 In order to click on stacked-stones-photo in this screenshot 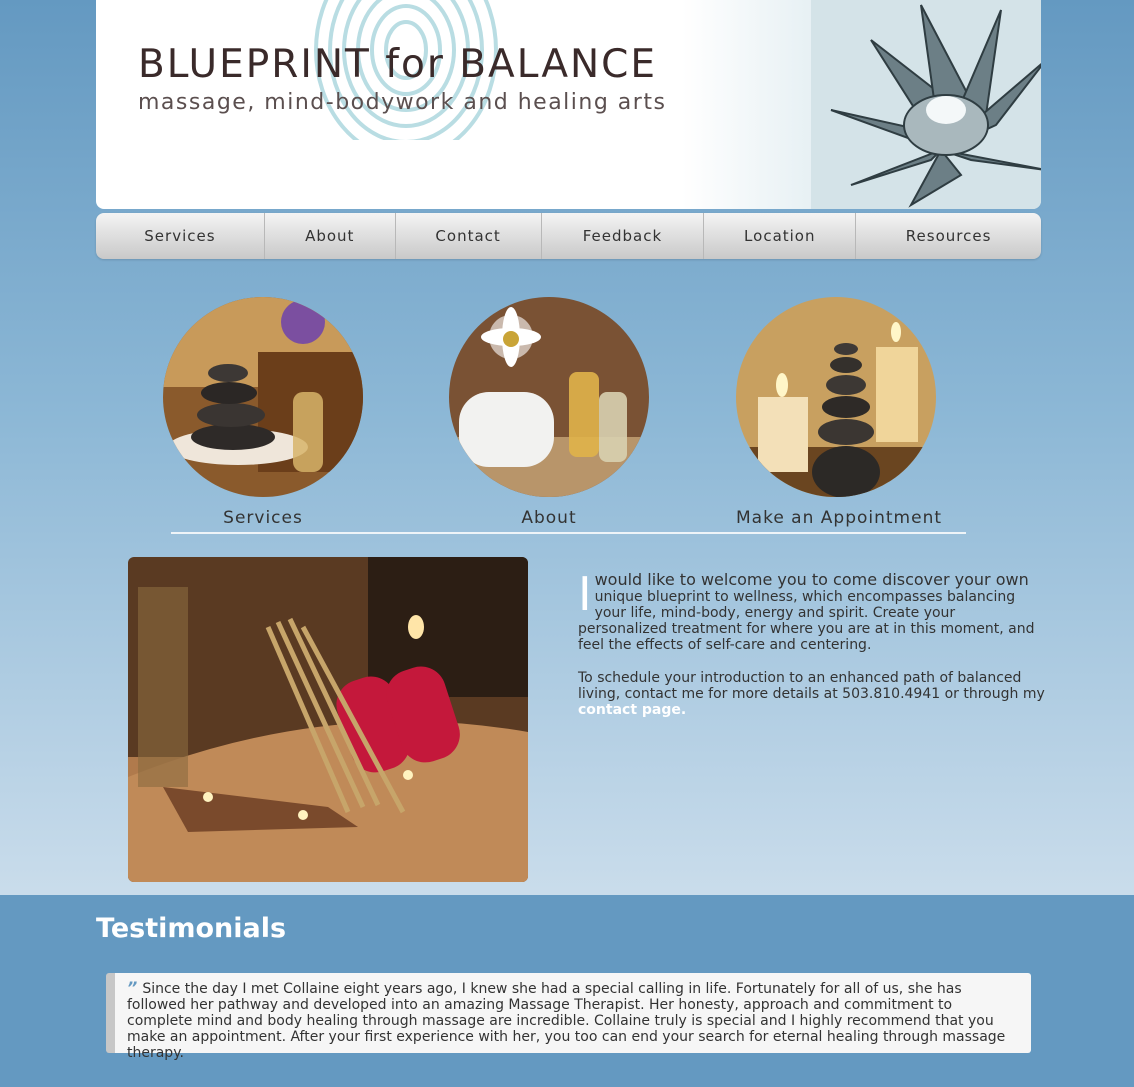, I will do `click(263, 397)`.